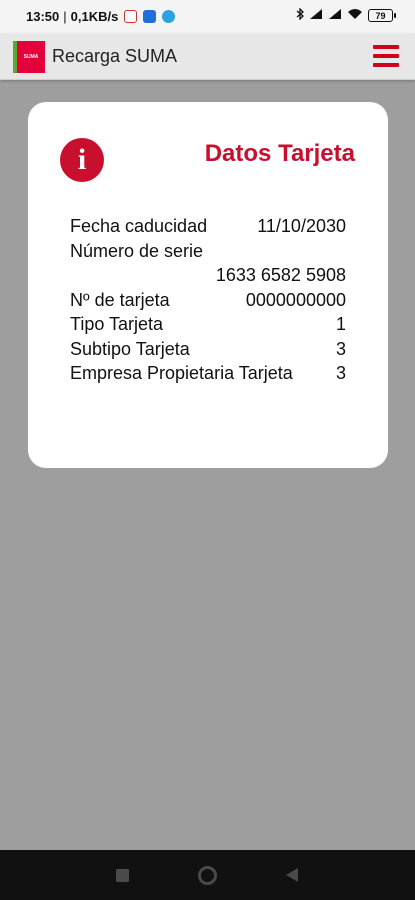 This screenshot has height=900, width=415. I want to click on app-logo-text: SUMA, so click(31, 57).